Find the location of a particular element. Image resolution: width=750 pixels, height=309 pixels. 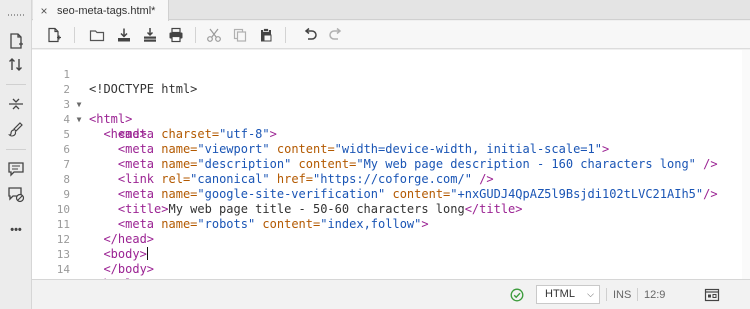

sort-icon is located at coordinates (16, 65).